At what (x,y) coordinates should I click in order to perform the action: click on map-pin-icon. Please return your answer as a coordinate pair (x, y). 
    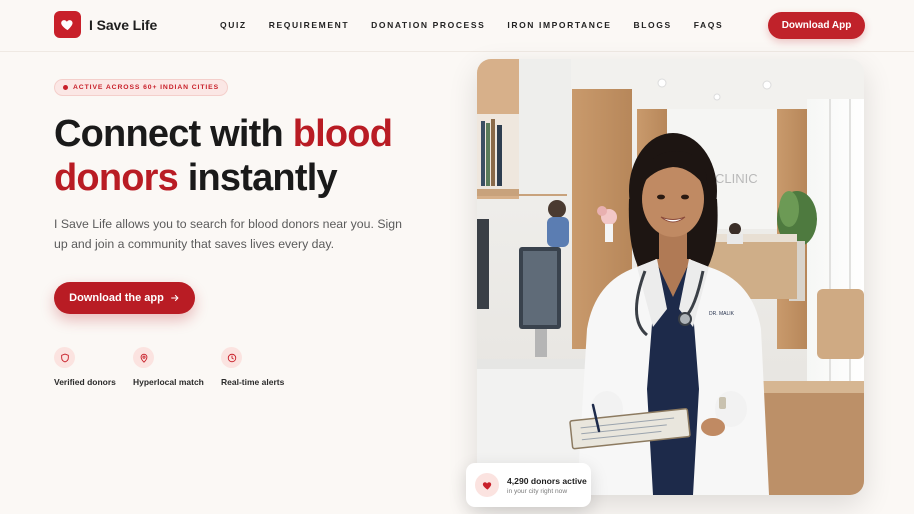
    Looking at the image, I should click on (143, 357).